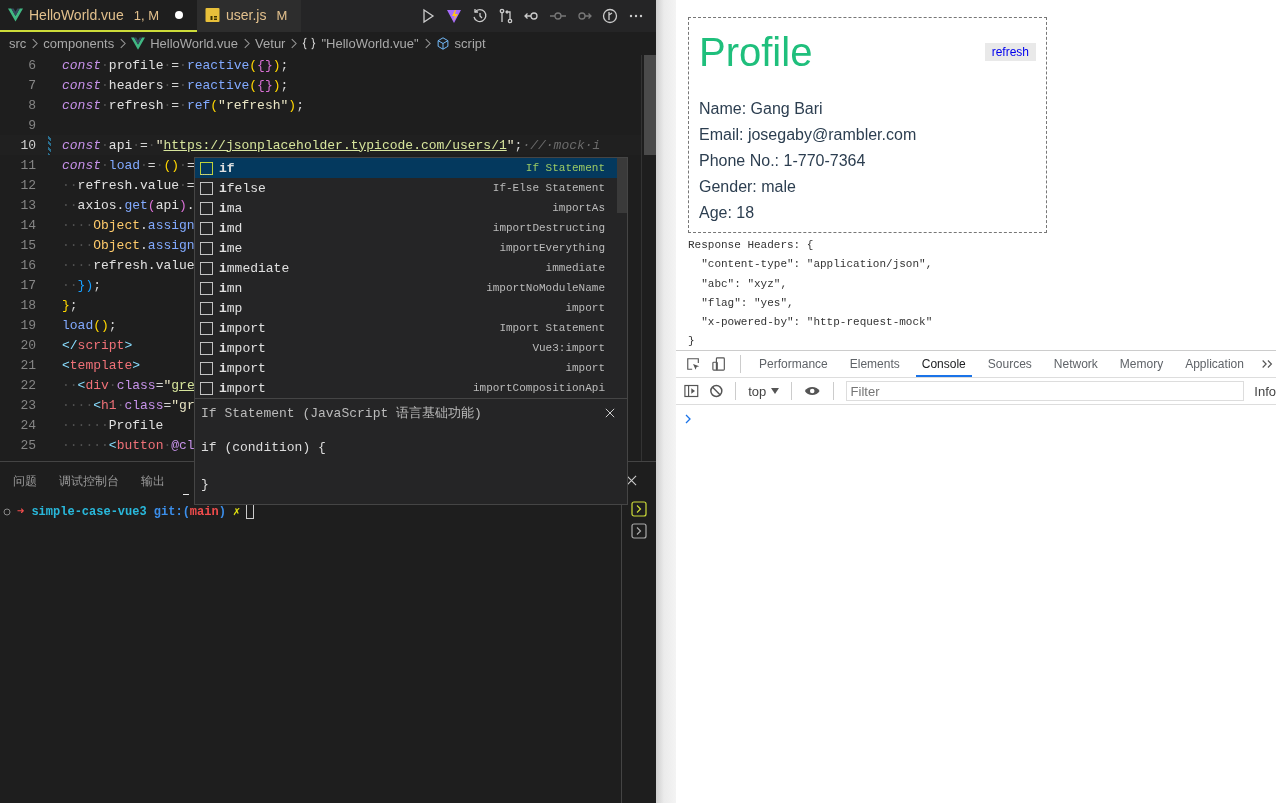 The height and width of the screenshot is (803, 1276). Describe the element at coordinates (622, 185) in the screenshot. I see `scrollbar` at that location.